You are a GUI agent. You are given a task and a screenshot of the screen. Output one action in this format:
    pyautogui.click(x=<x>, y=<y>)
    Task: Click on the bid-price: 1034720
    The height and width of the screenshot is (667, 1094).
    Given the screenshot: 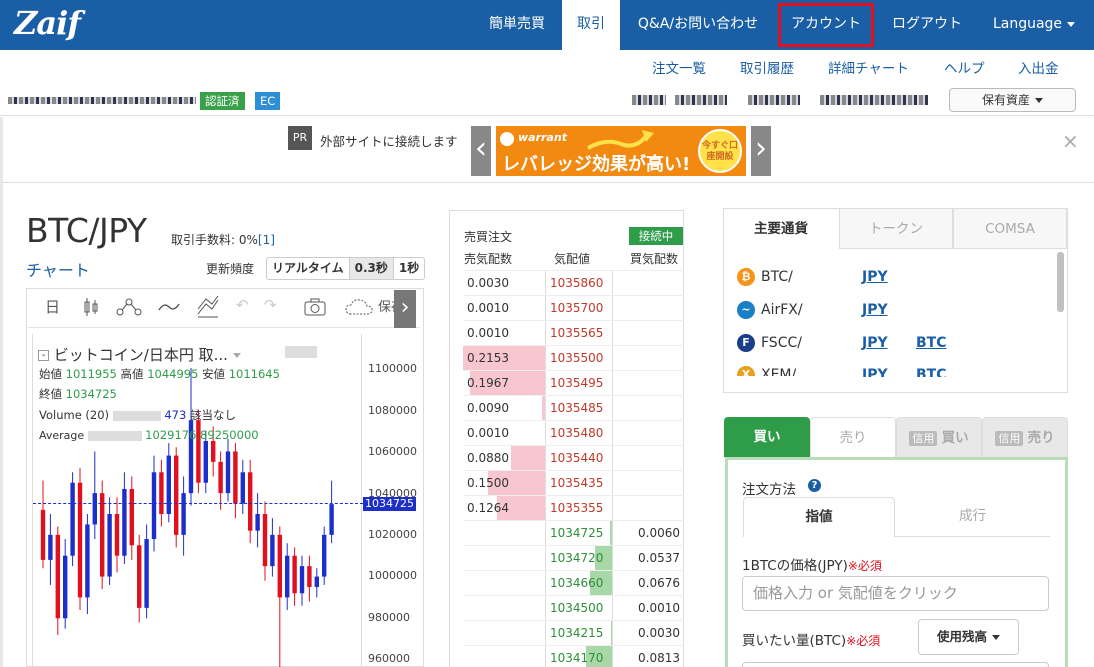 What is the action you would take?
    pyautogui.click(x=575, y=558)
    